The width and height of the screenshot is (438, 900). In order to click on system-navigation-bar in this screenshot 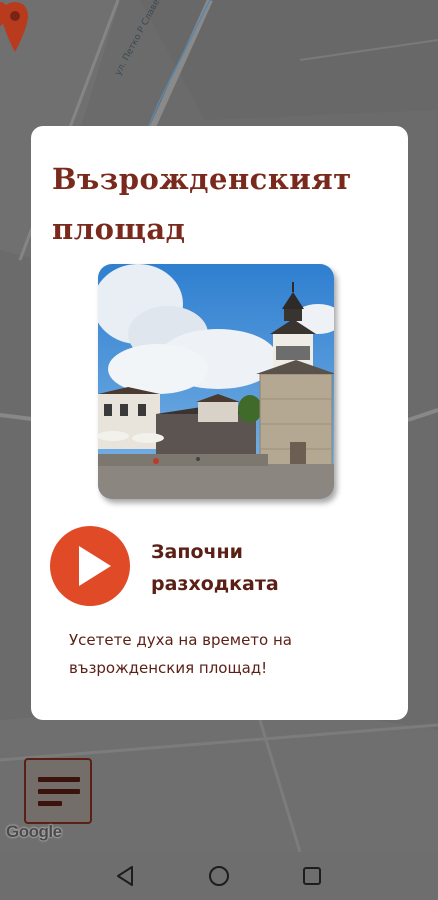, I will do `click(219, 876)`.